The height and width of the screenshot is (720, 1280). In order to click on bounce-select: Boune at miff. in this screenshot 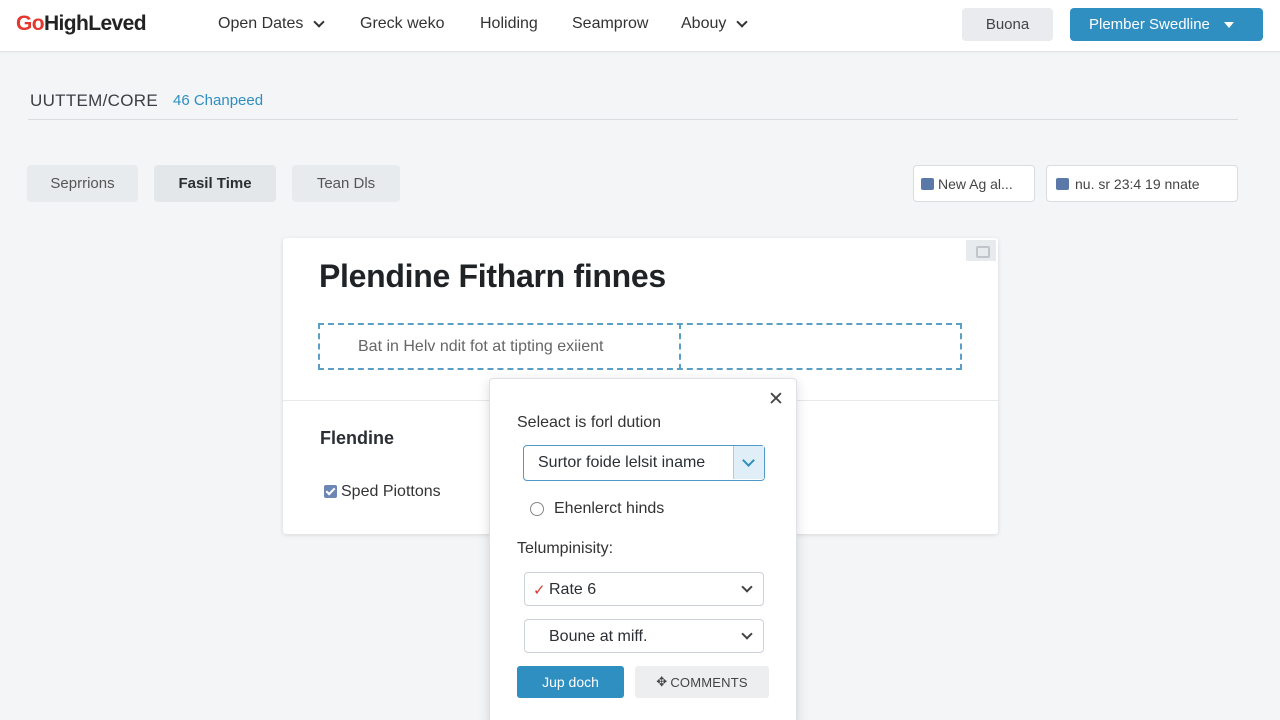, I will do `click(644, 636)`.